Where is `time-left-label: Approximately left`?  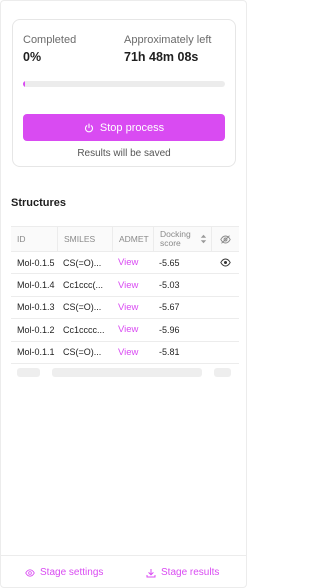 time-left-label: Approximately left is located at coordinates (168, 40).